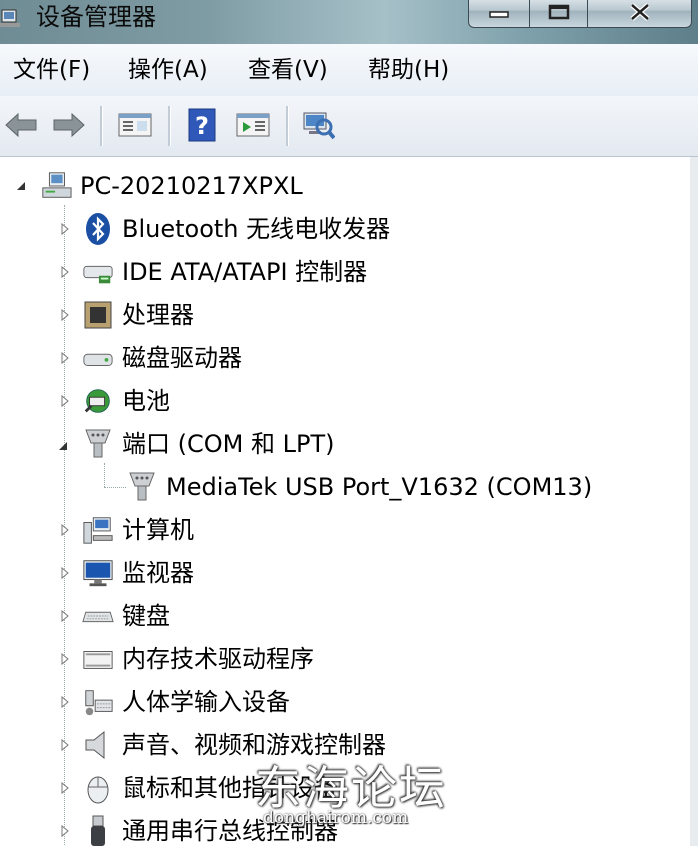 Image resolution: width=698 pixels, height=851 pixels. What do you see at coordinates (98, 272) in the screenshot?
I see `ide-controller-icon` at bounding box center [98, 272].